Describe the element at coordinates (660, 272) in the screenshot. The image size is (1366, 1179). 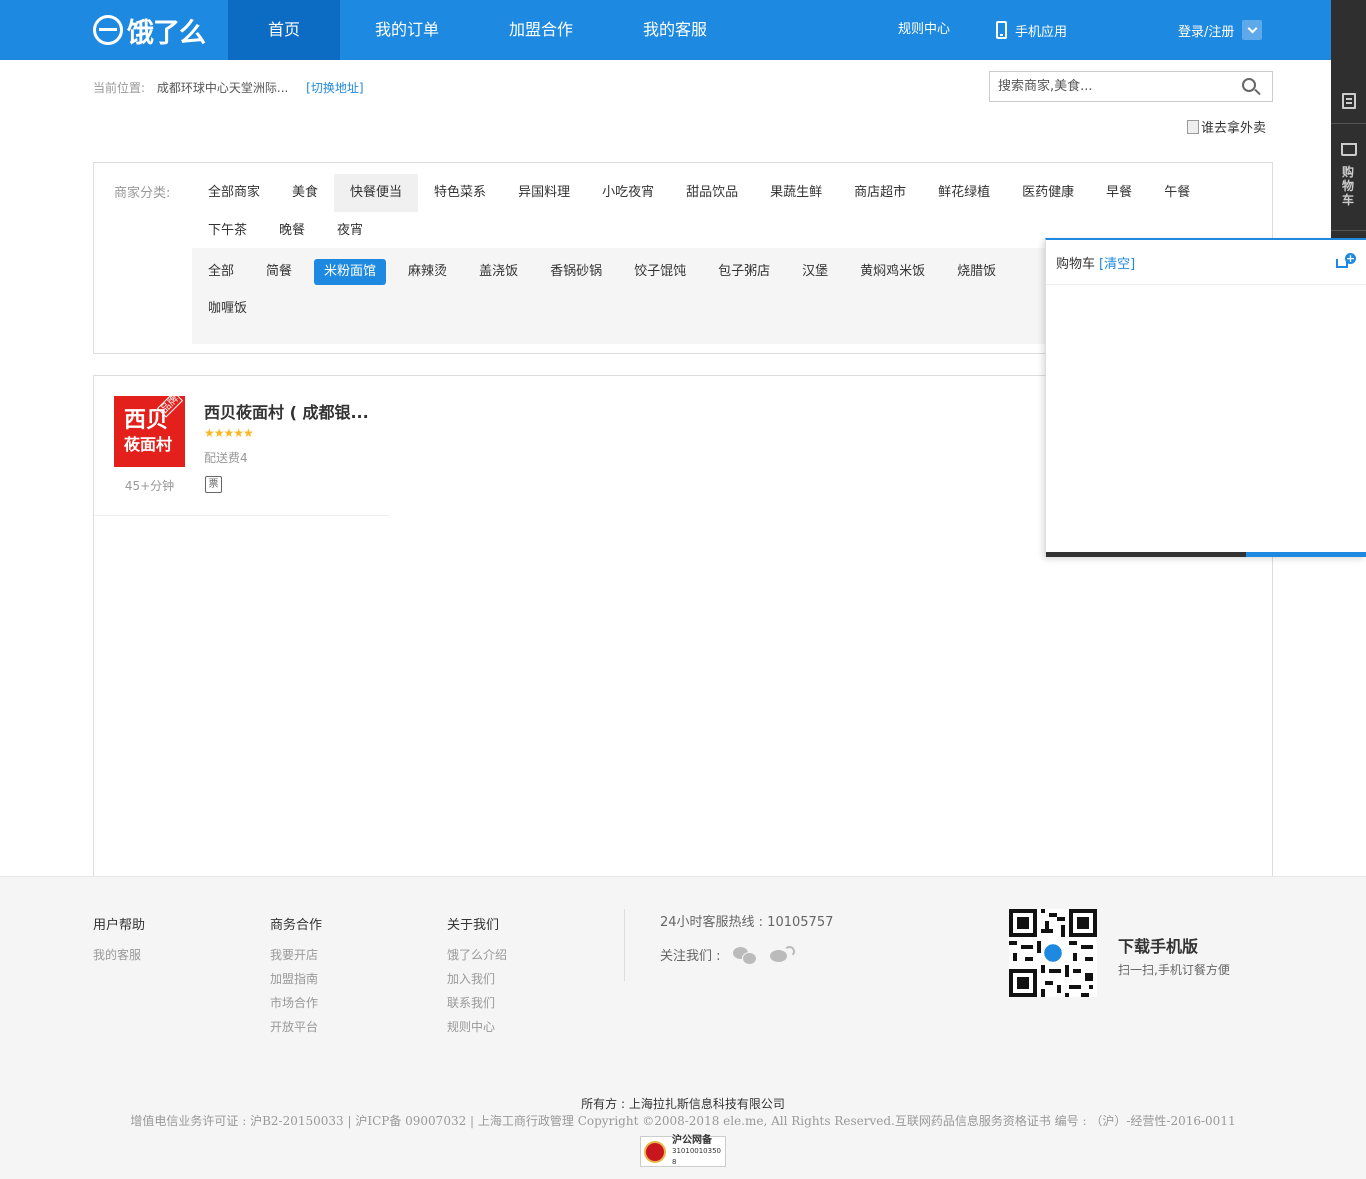
I see `subcategory-item: 饺子馄饨` at that location.